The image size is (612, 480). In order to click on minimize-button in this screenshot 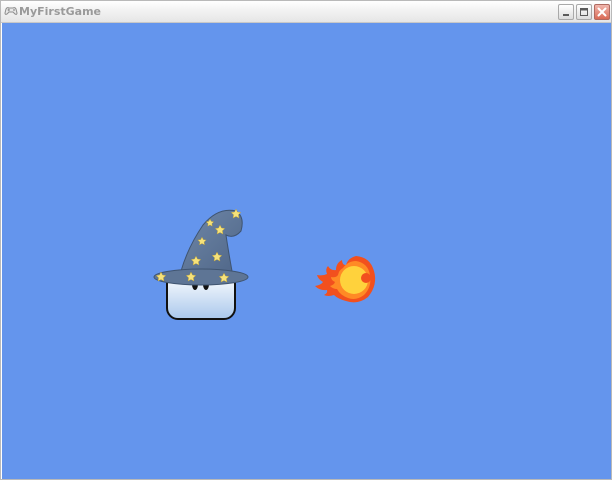, I will do `click(566, 12)`.